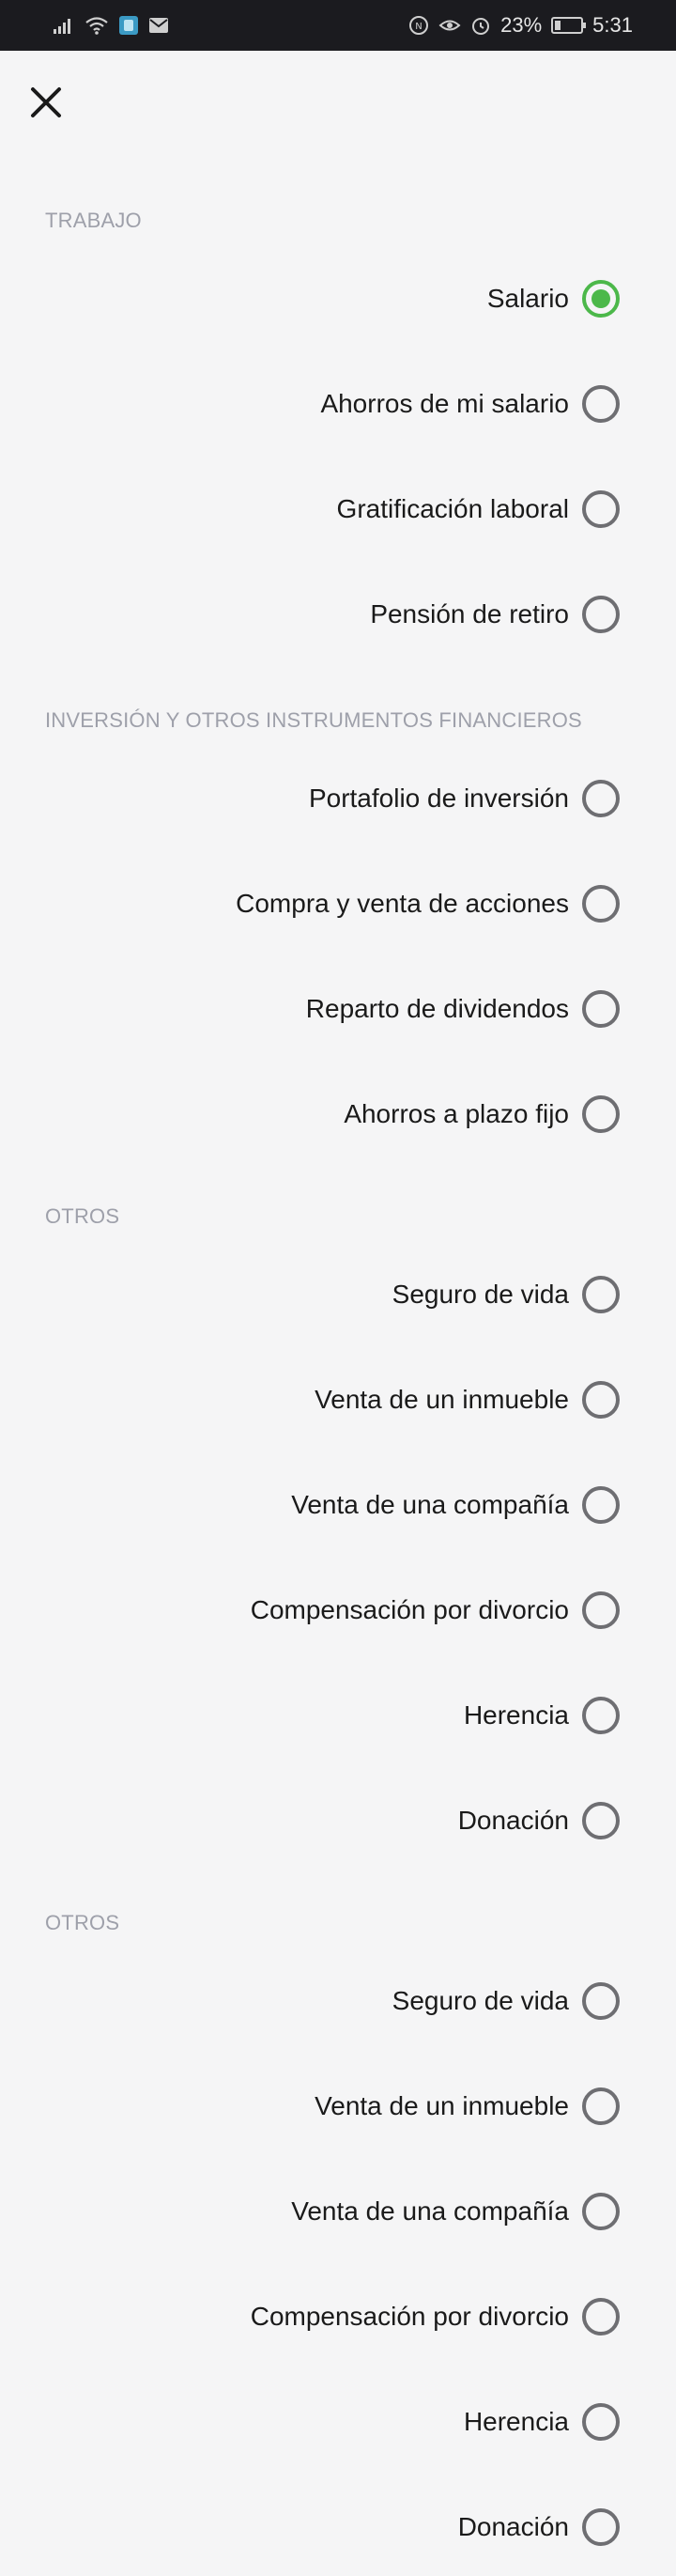  I want to click on eye-comfort-icon, so click(449, 25).